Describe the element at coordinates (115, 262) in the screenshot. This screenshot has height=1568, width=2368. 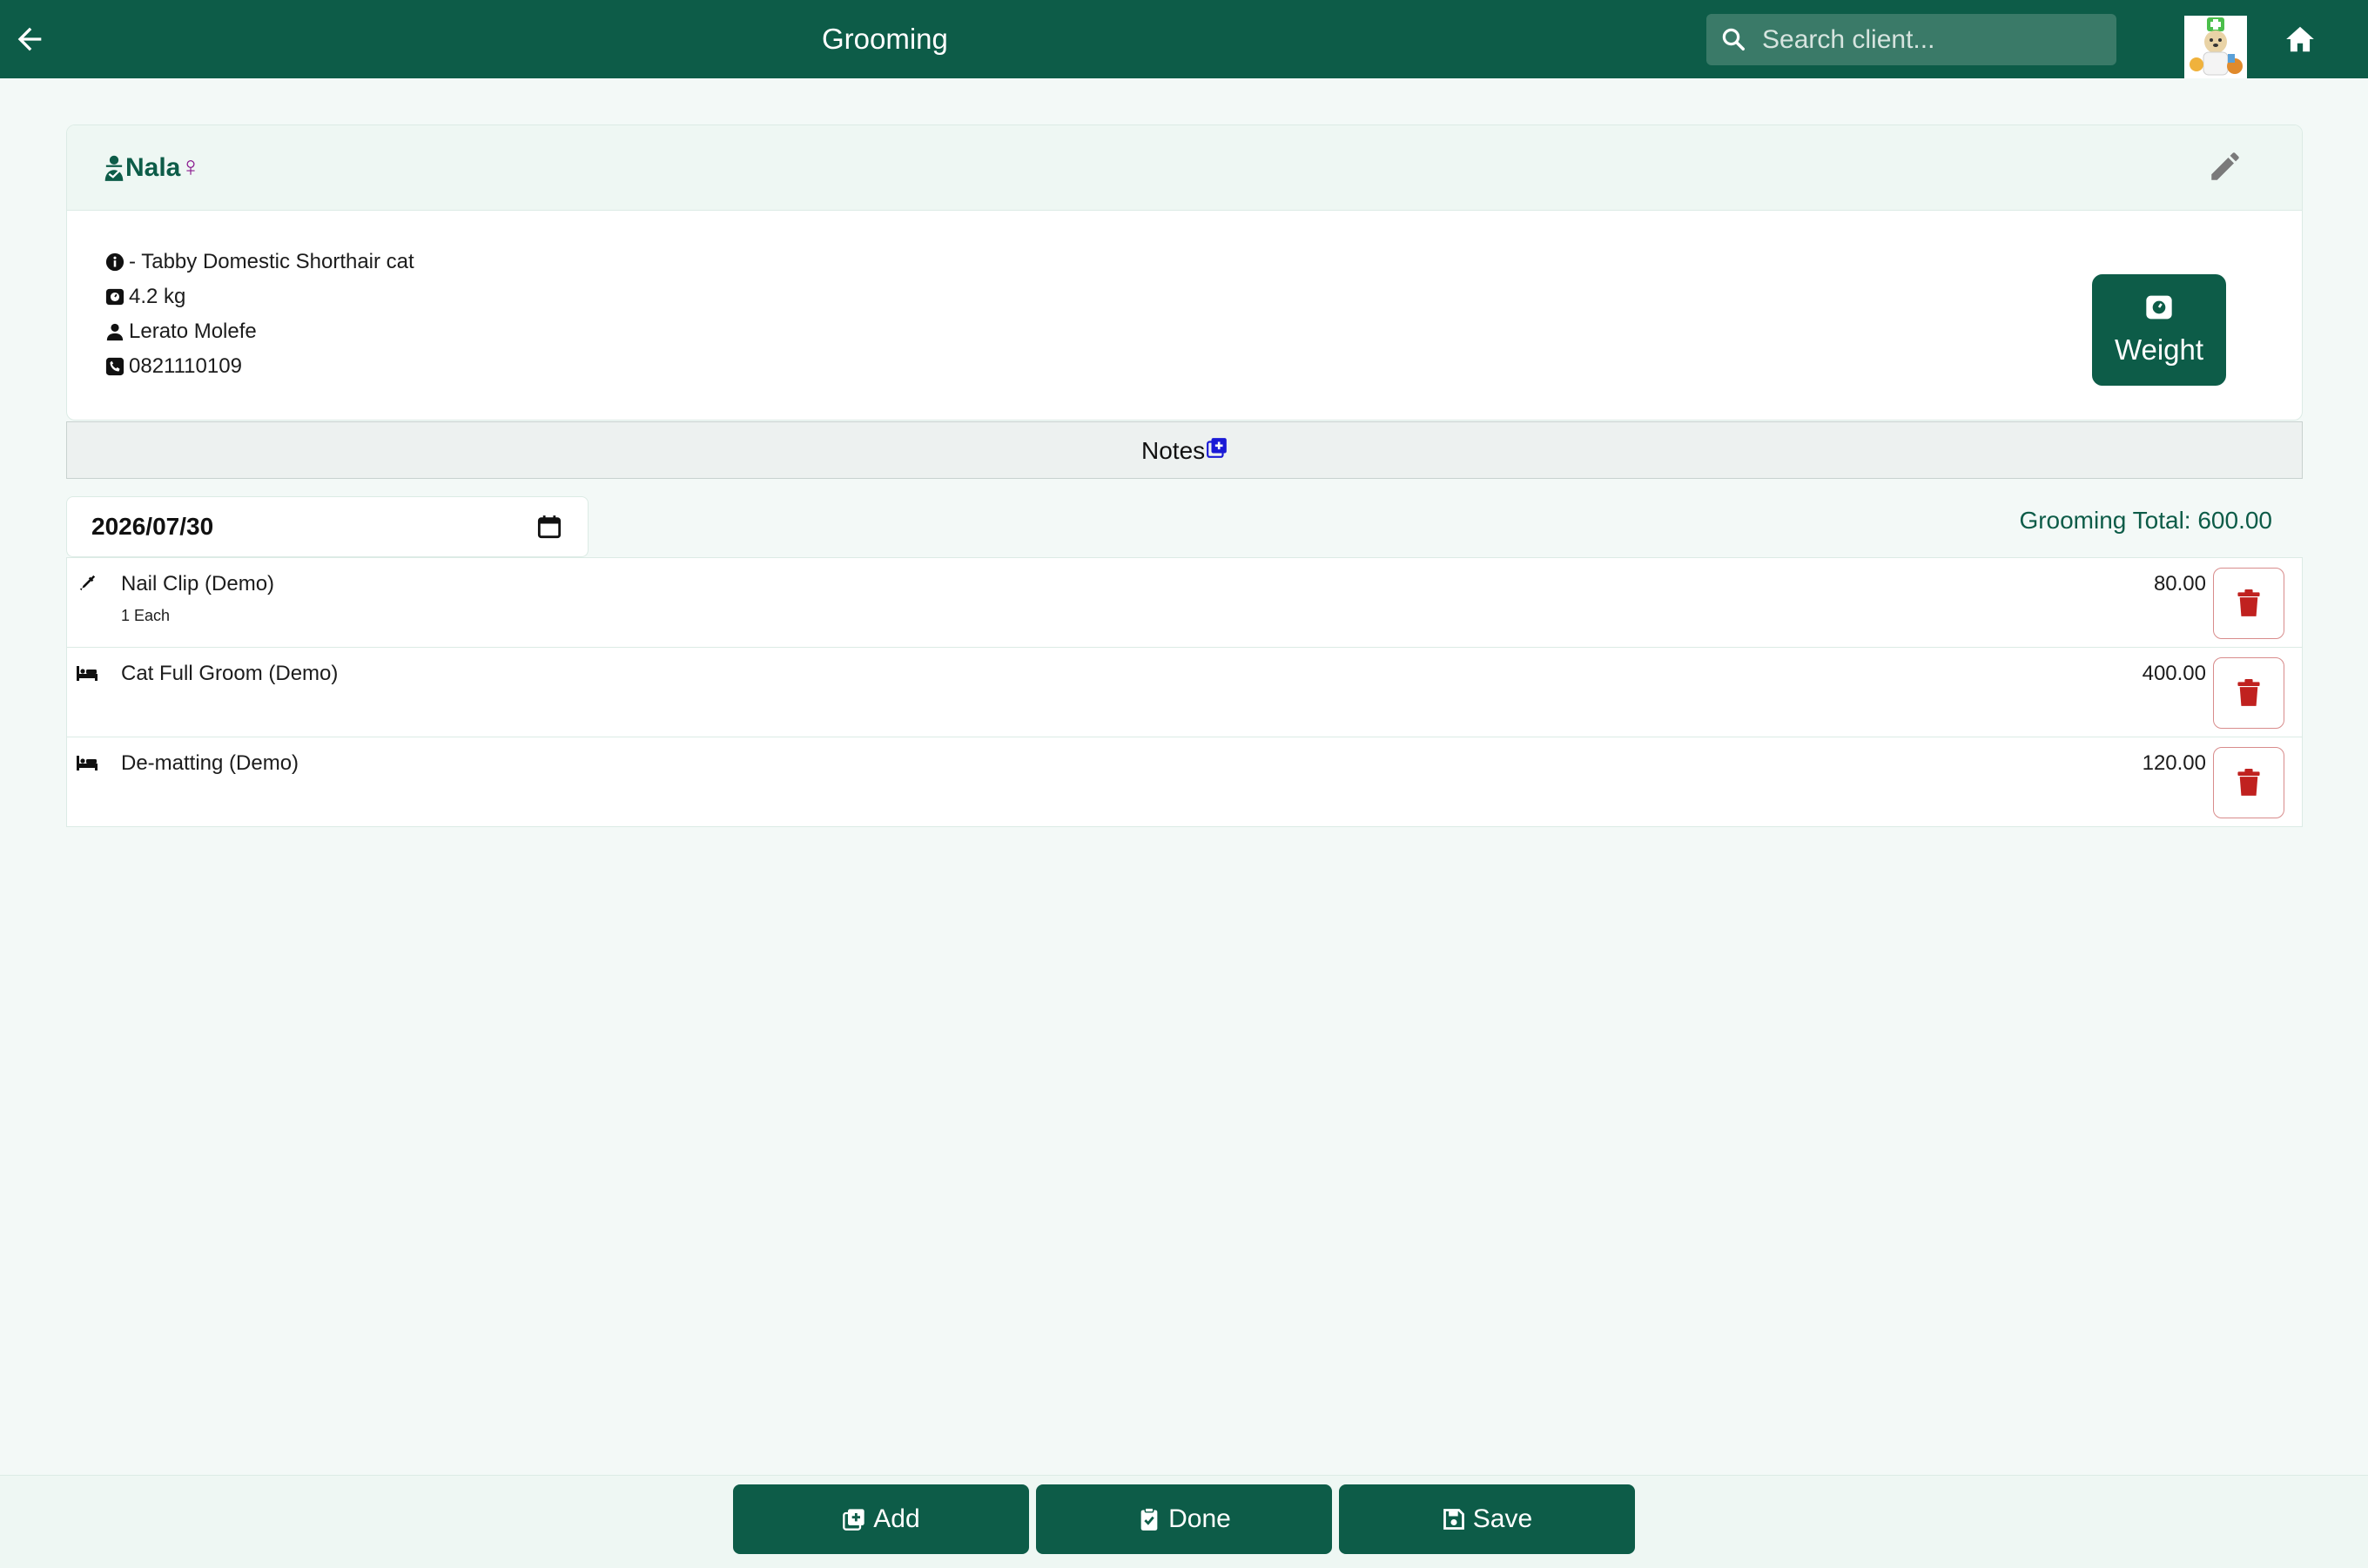
I see `info-icon` at that location.